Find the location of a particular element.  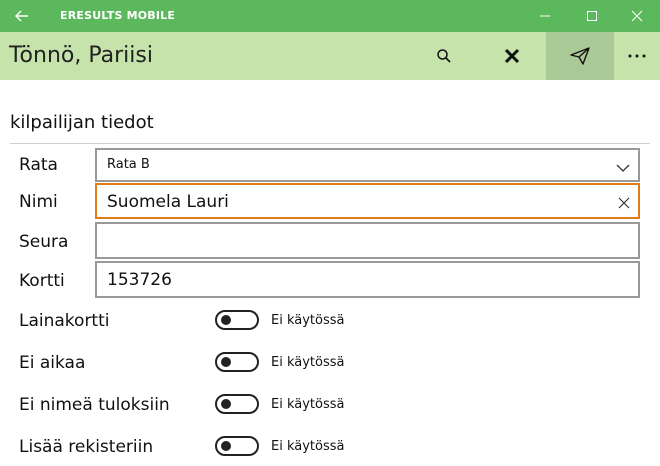

window-title: ERESULTS MOBILE is located at coordinates (118, 15).